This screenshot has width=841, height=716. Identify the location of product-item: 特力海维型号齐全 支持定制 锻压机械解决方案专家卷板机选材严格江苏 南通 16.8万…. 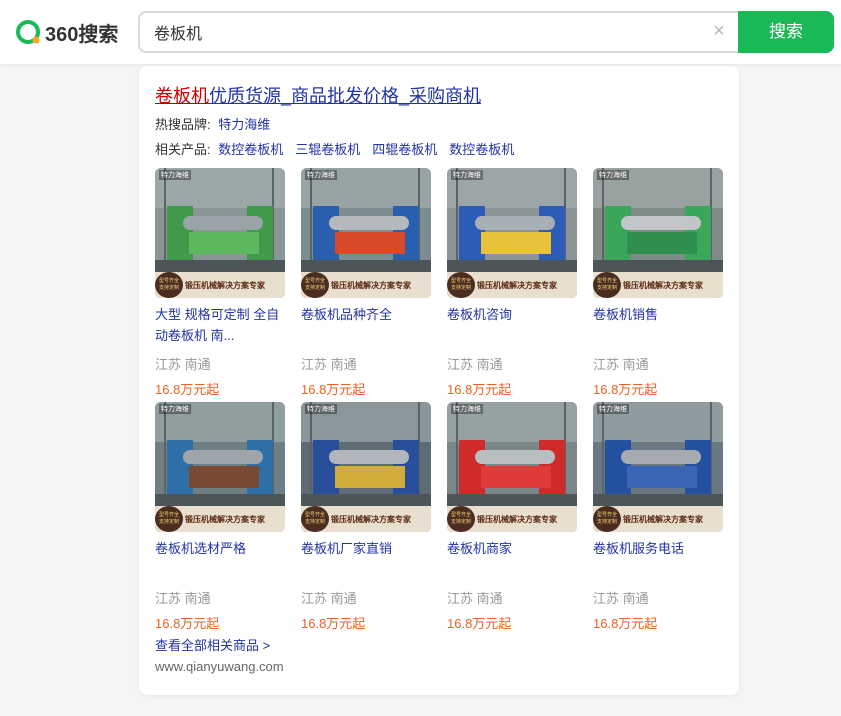
(220, 517).